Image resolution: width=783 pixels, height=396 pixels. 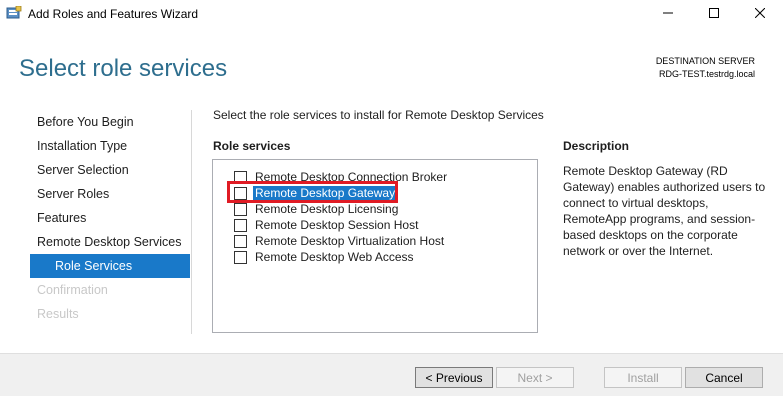 I want to click on window-title: Add Roles and Features Wizard, so click(x=113, y=14).